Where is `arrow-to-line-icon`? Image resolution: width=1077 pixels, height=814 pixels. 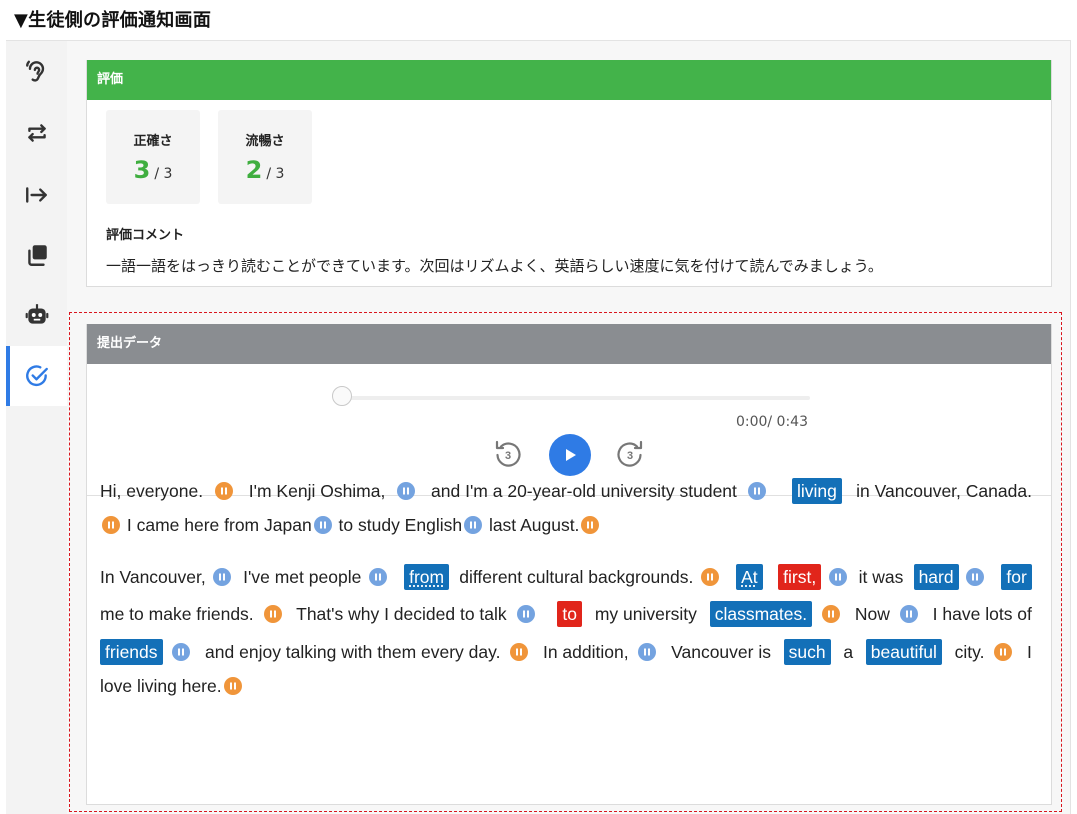 arrow-to-line-icon is located at coordinates (36, 195).